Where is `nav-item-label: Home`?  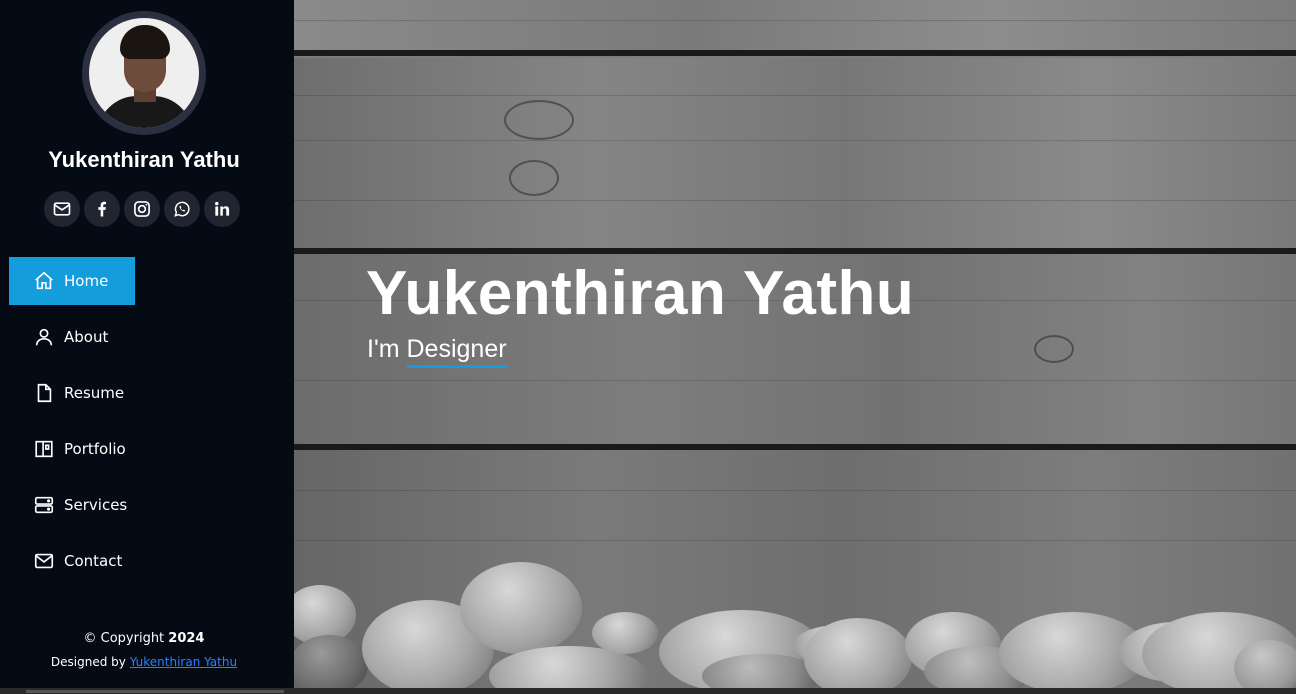 nav-item-label: Home is located at coordinates (86, 281).